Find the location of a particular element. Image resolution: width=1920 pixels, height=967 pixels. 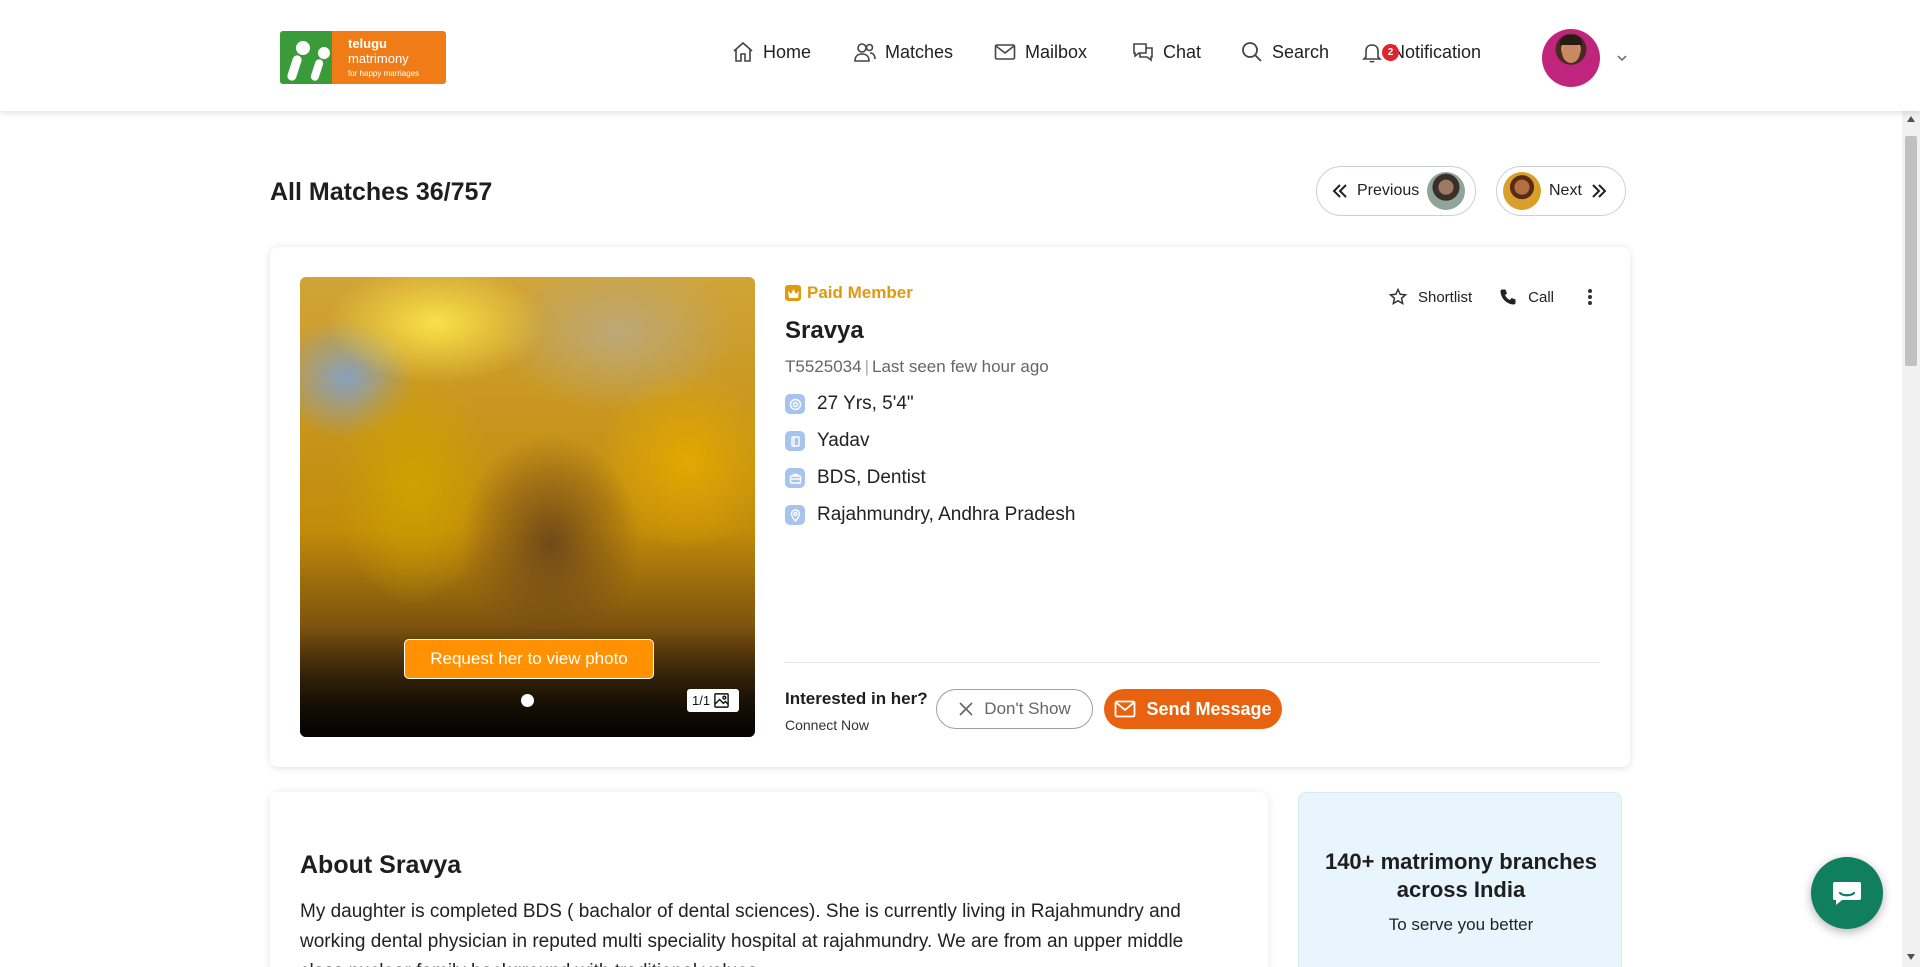

shortlist-button: Shortlist is located at coordinates (1430, 297).